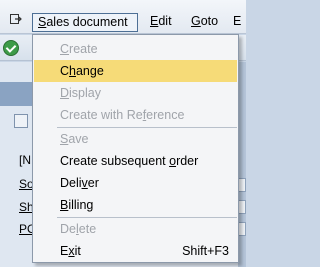 This screenshot has width=320, height=267. I want to click on menu-bar: Sales document Edit Goto E, so click(123, 17).